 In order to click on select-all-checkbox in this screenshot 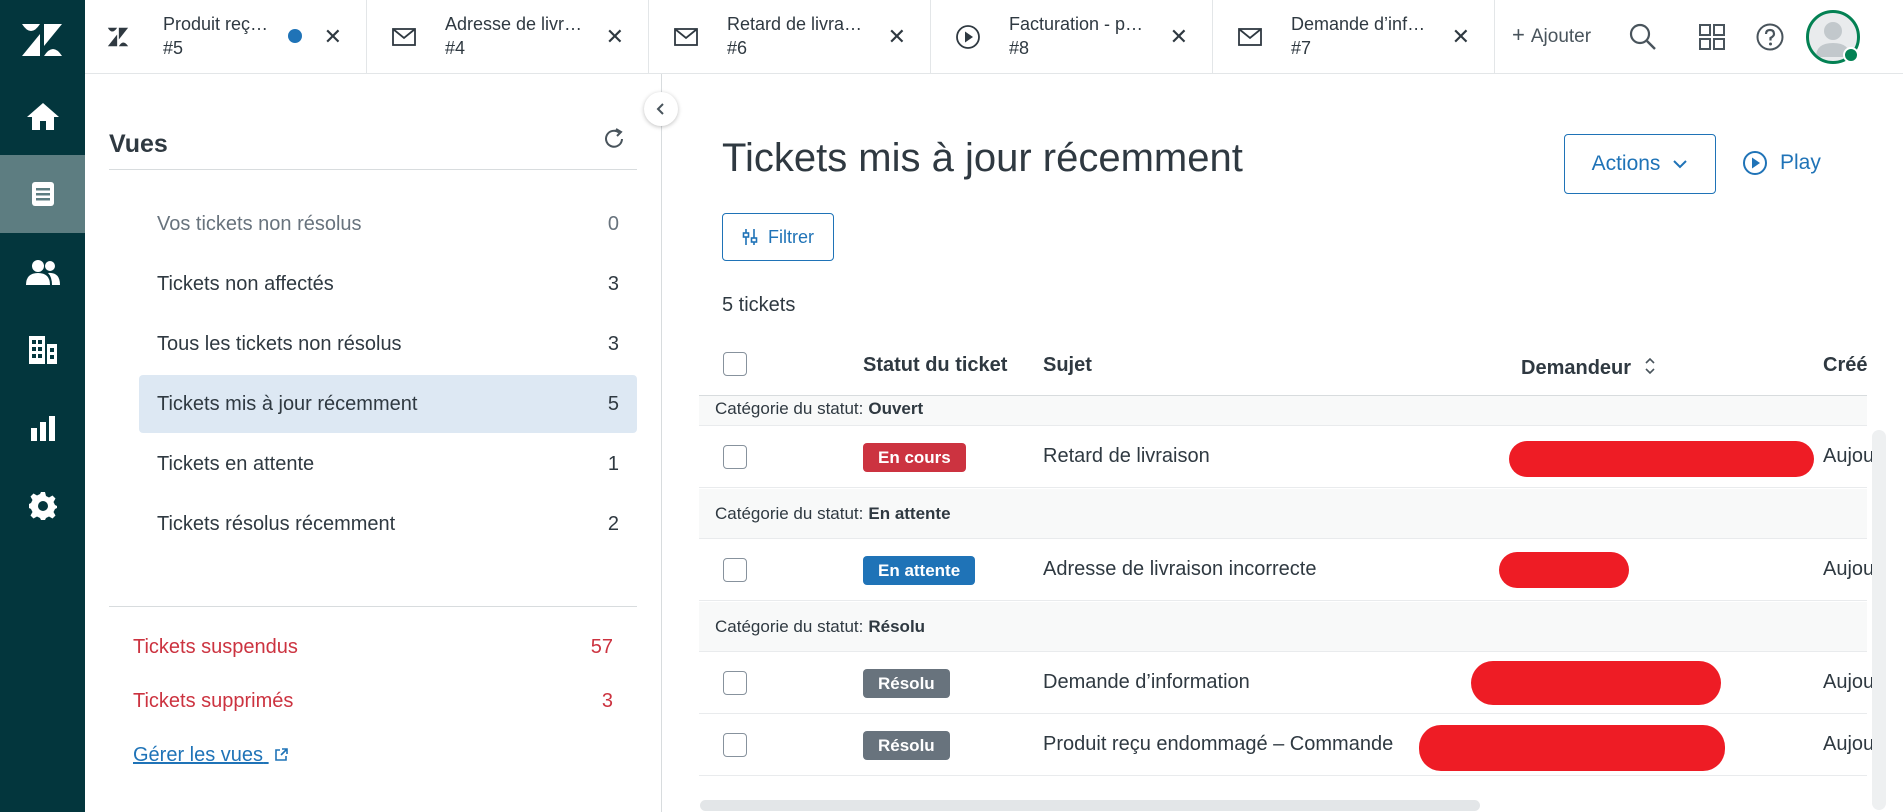, I will do `click(735, 364)`.